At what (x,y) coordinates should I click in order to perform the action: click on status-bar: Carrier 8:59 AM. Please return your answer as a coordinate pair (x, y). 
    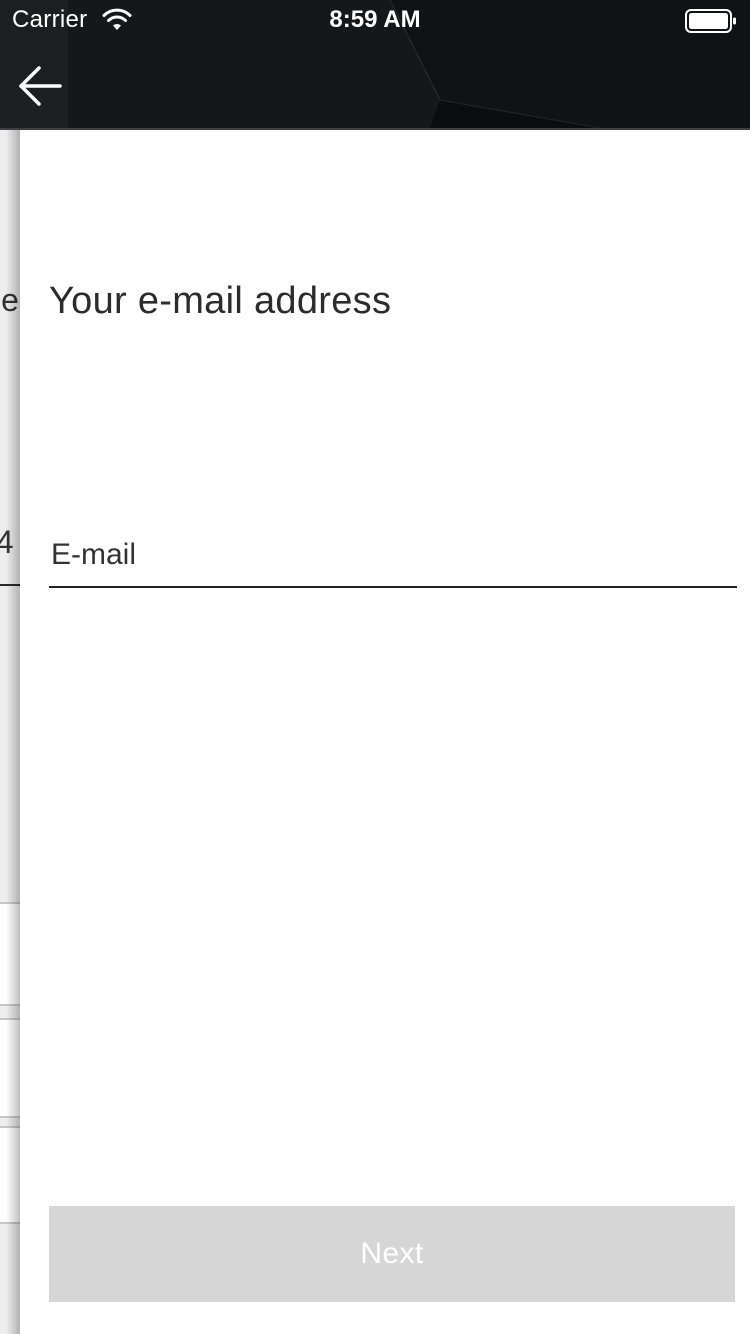
    Looking at the image, I should click on (375, 20).